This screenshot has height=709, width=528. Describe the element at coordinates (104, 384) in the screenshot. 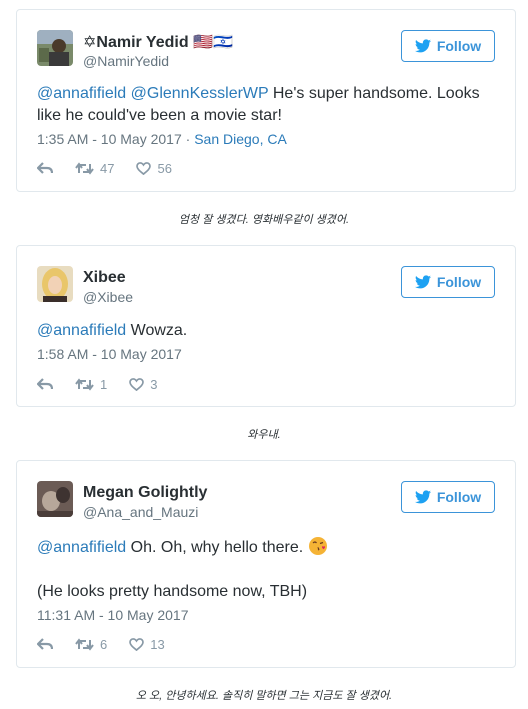

I see `retweet-count: 1` at that location.